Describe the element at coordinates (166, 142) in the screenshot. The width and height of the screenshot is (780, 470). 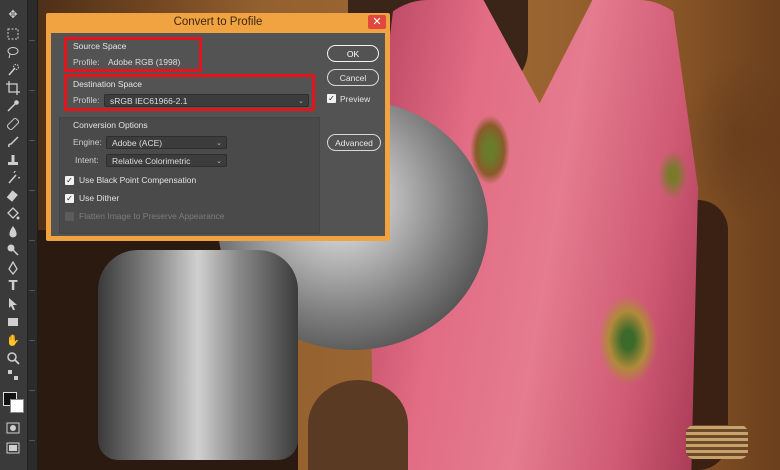
I see `engine-select: Adobe (ACE) ⌄` at that location.